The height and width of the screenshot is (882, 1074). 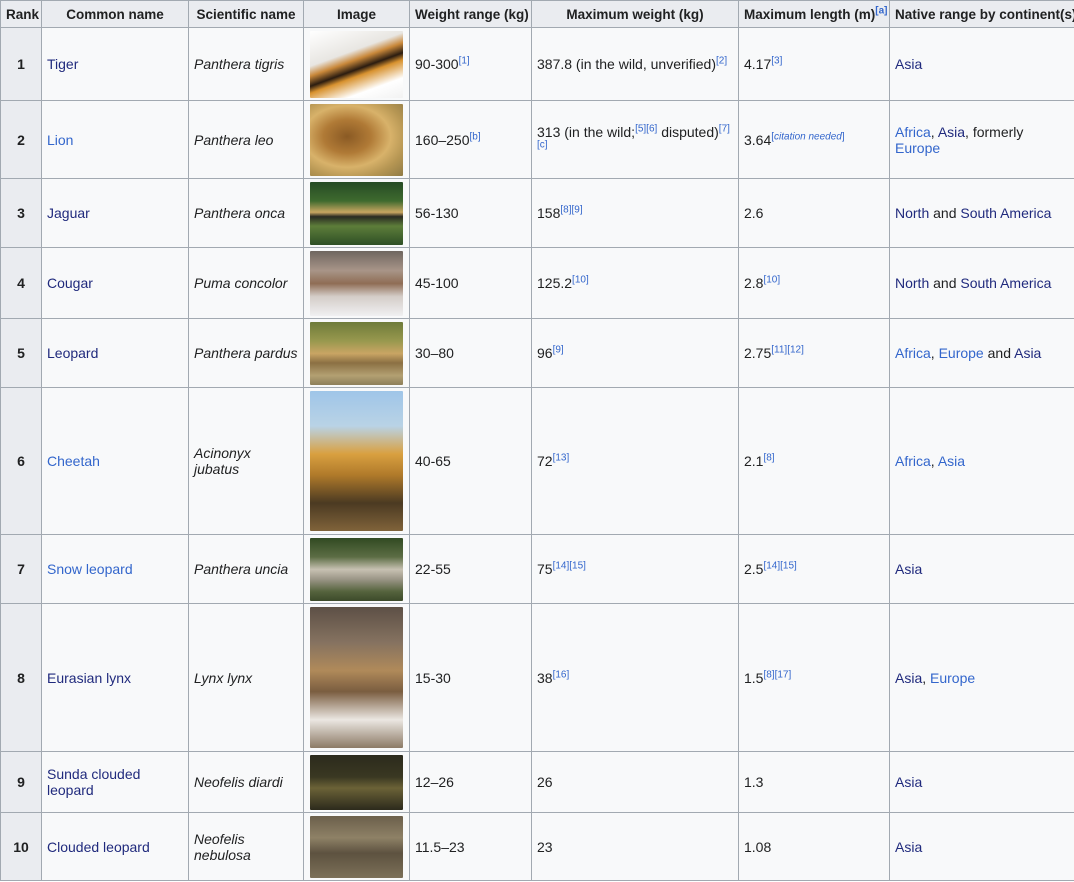 What do you see at coordinates (115, 64) in the screenshot?
I see `common-name-cell: Tiger` at bounding box center [115, 64].